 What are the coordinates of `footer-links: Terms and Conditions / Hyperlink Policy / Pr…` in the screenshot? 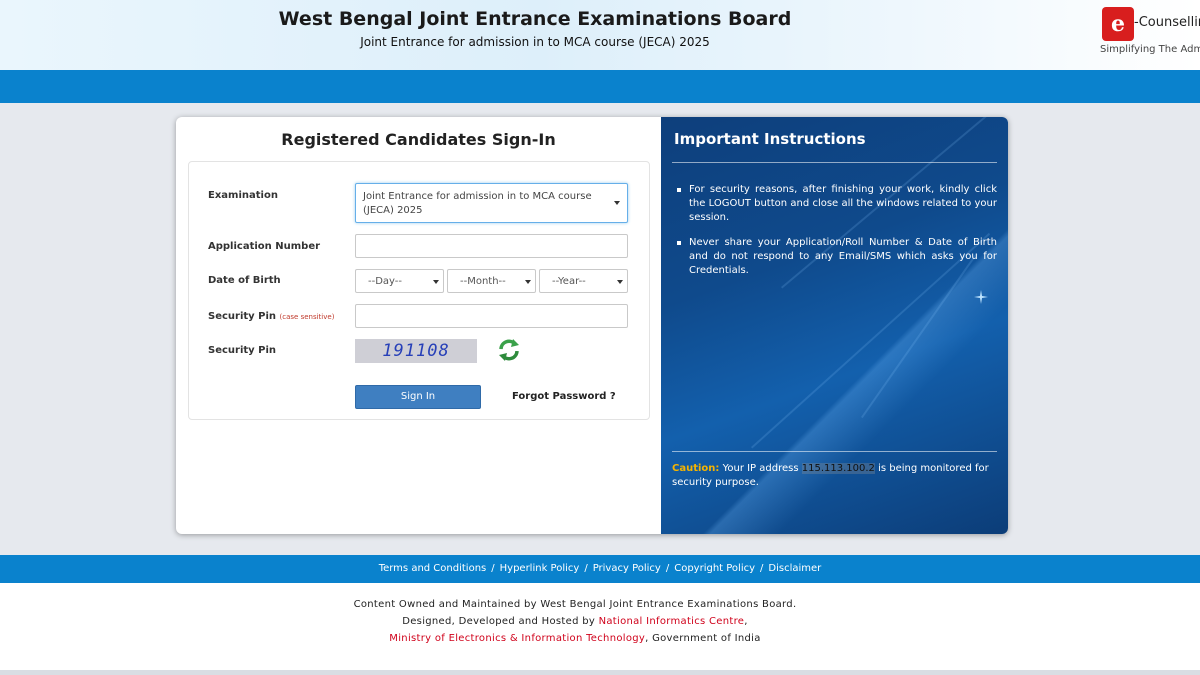 It's located at (600, 569).